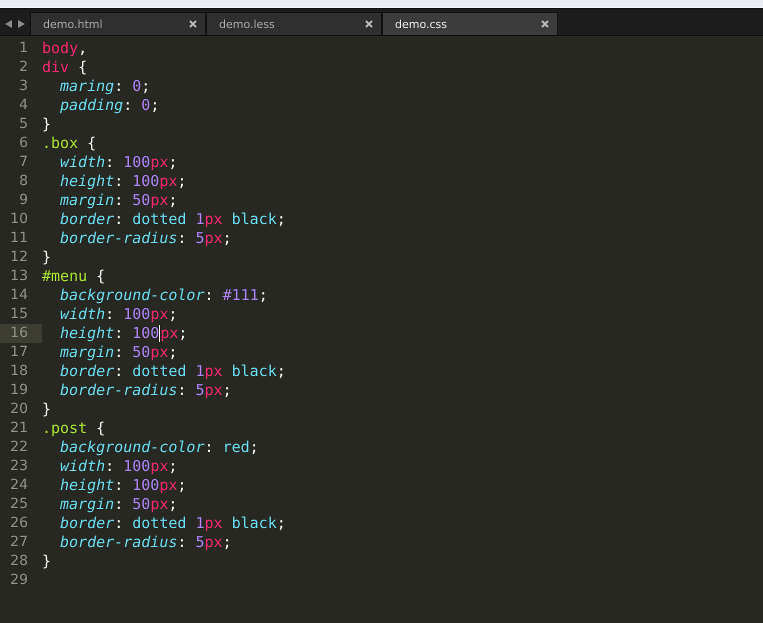 The height and width of the screenshot is (623, 763). What do you see at coordinates (19, 390) in the screenshot?
I see `line-number: 19` at bounding box center [19, 390].